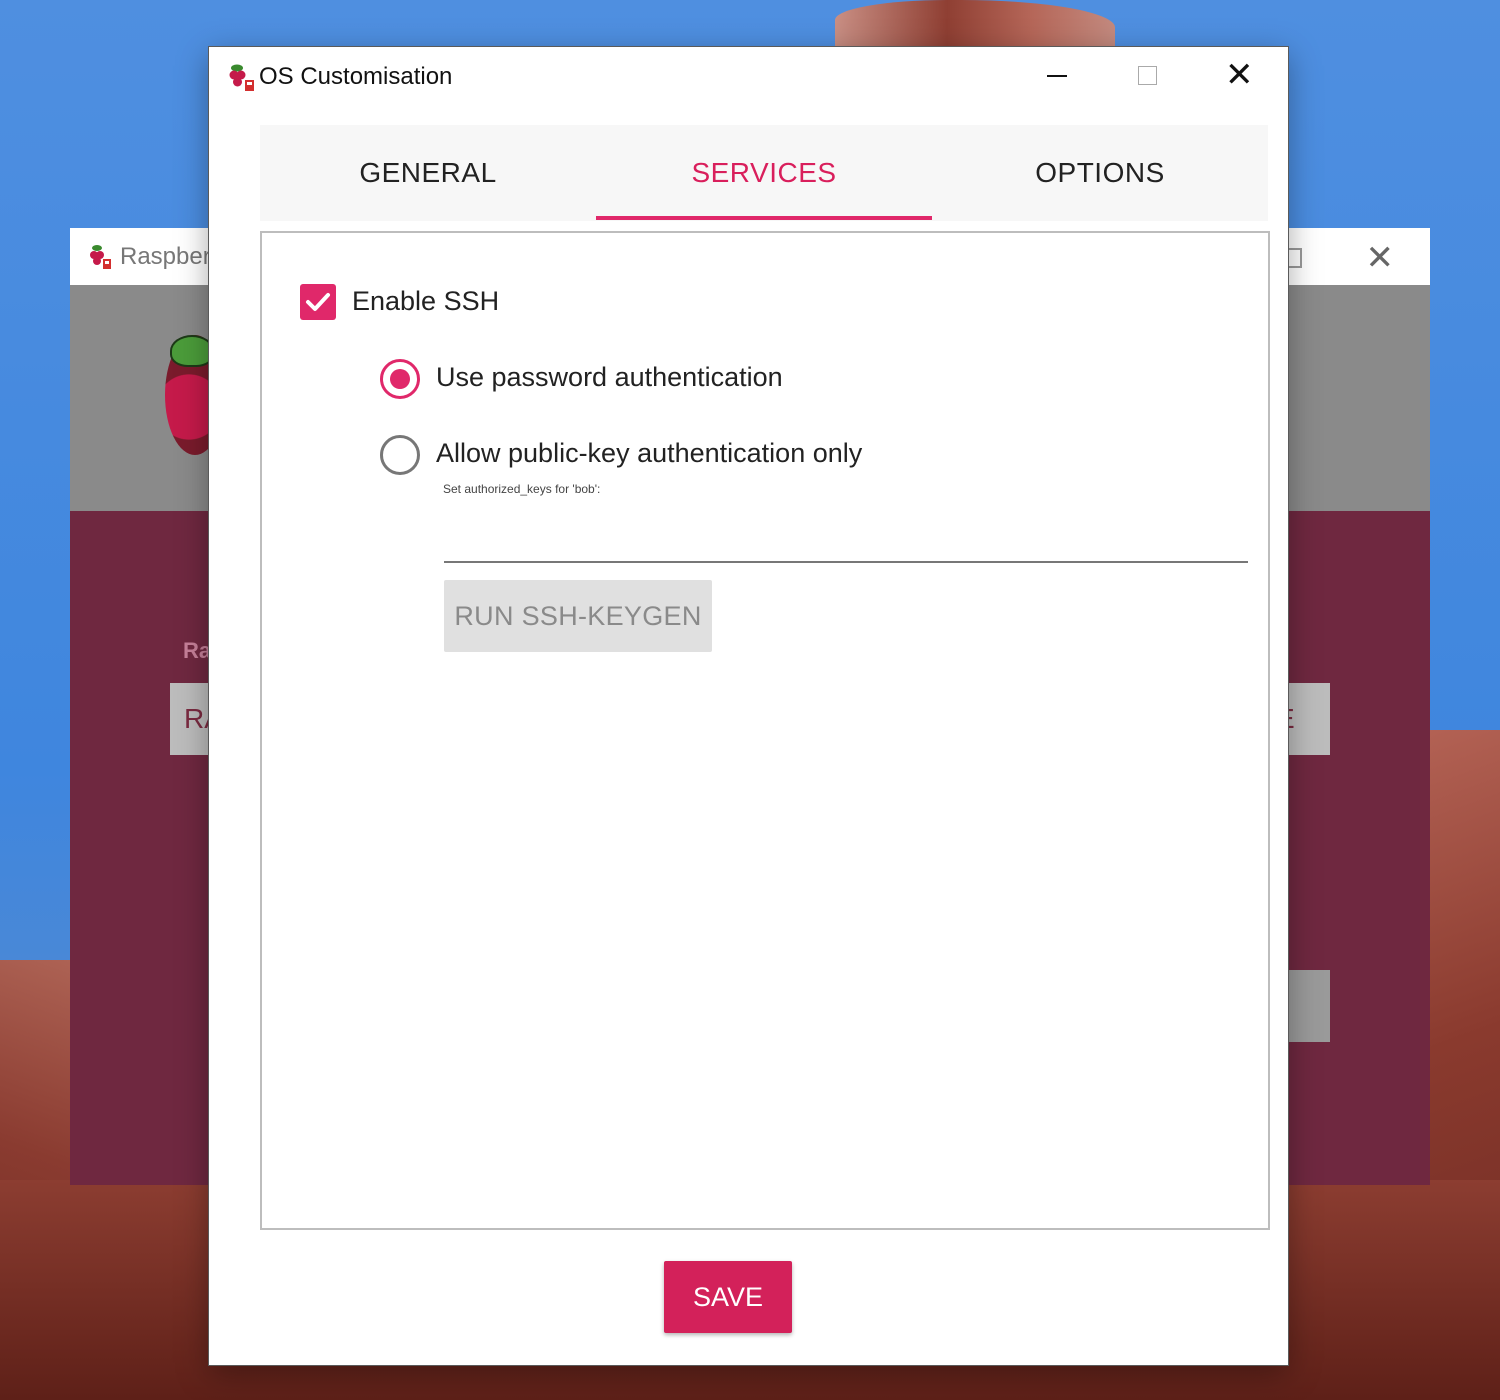 The image size is (1500, 1400). What do you see at coordinates (764, 218) in the screenshot?
I see `selected-tab-indicator` at bounding box center [764, 218].